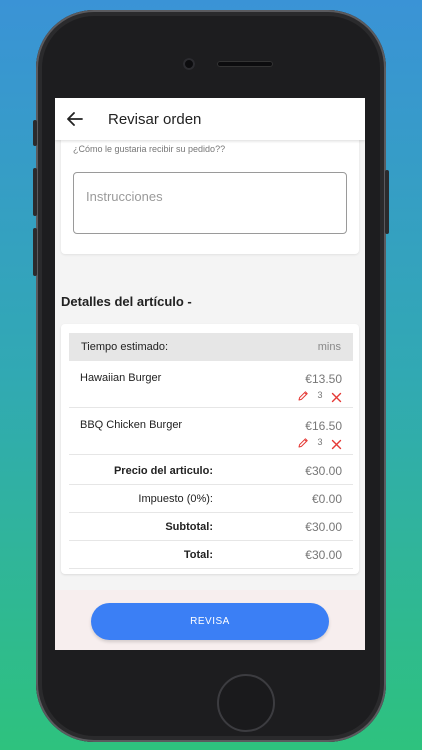 The image size is (422, 750). I want to click on item-name: Hawaiian Burger, so click(121, 378).